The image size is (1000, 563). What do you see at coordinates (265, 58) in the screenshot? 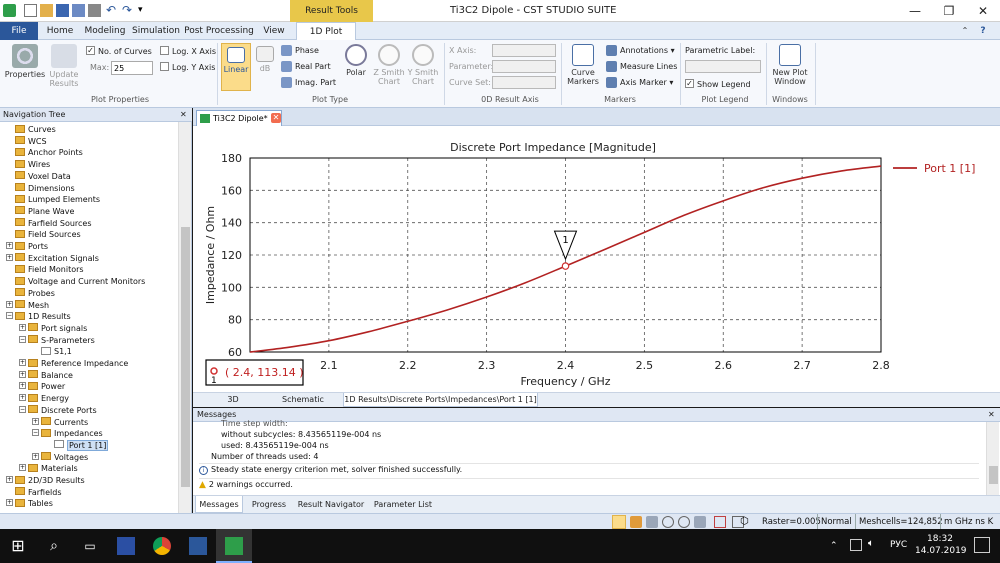
I see `db-button: dB` at bounding box center [265, 58].